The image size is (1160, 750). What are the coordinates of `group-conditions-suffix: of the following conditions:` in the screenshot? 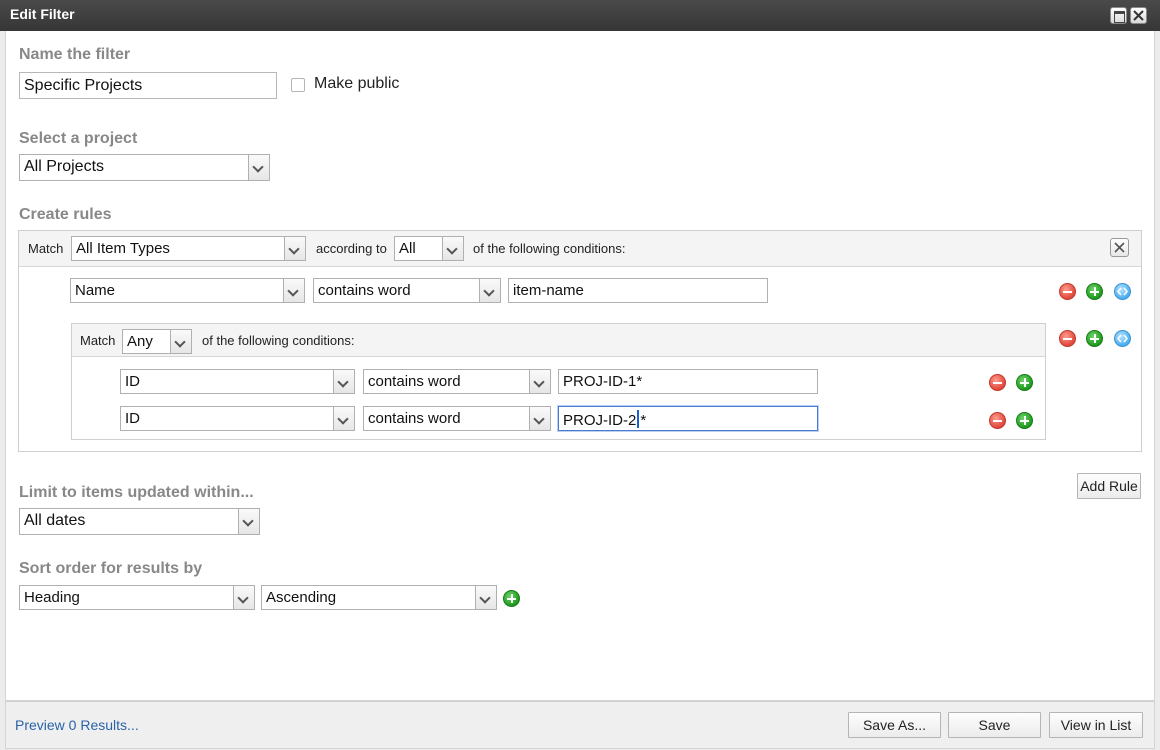 It's located at (278, 340).